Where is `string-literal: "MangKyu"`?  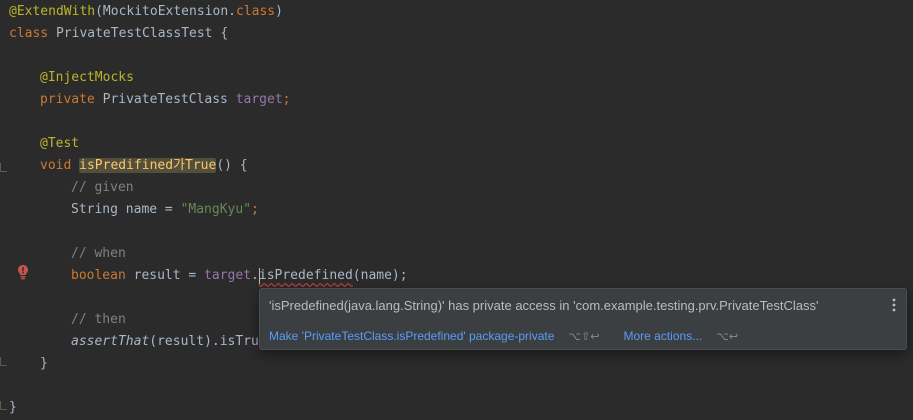 string-literal: "MangKyu" is located at coordinates (216, 209).